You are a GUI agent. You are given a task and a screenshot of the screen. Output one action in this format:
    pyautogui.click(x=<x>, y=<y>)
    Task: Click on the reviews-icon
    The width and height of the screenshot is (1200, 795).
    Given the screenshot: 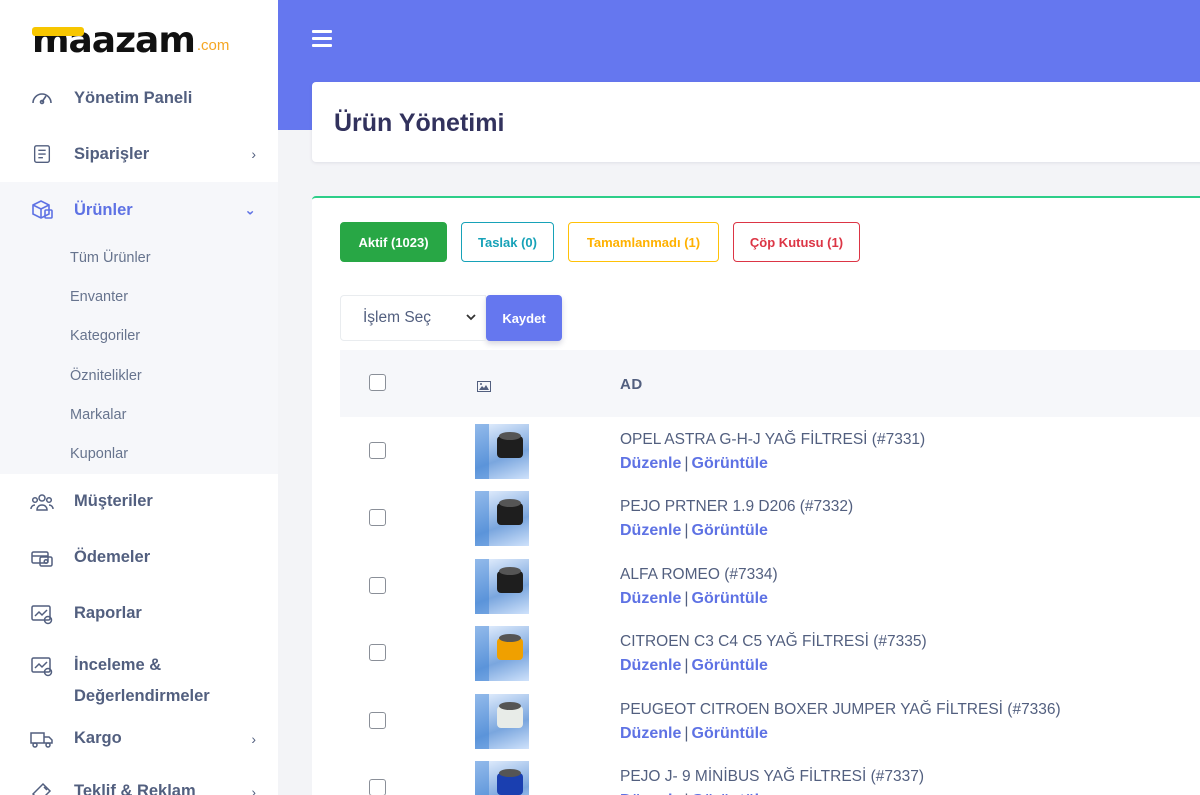 What is the action you would take?
    pyautogui.click(x=42, y=666)
    